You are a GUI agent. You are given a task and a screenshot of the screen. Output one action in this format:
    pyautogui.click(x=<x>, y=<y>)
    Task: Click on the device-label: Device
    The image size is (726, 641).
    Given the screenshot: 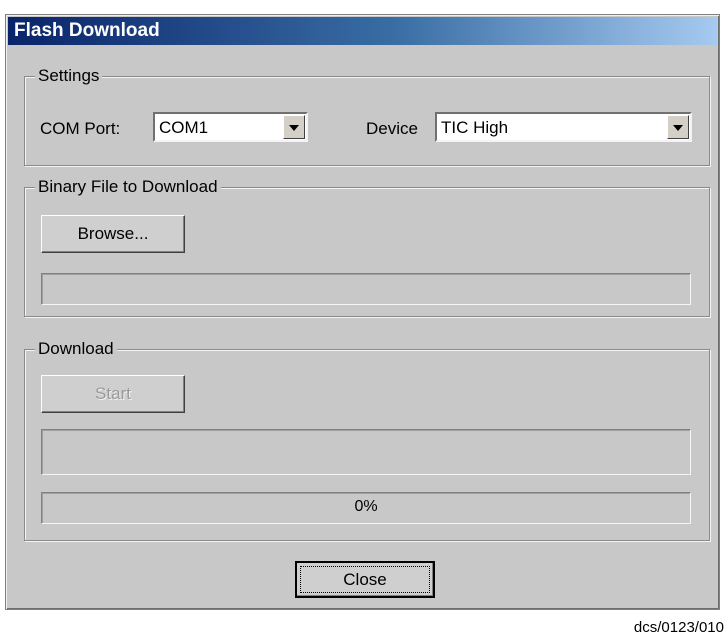 What is the action you would take?
    pyautogui.click(x=392, y=128)
    